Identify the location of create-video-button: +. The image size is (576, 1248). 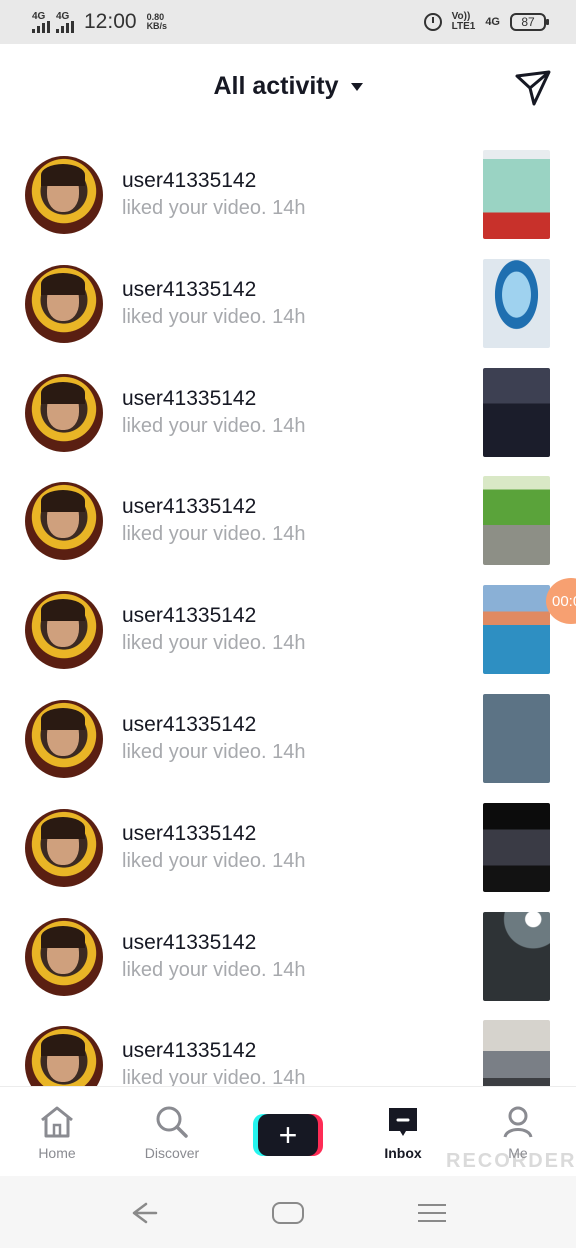
(288, 1135).